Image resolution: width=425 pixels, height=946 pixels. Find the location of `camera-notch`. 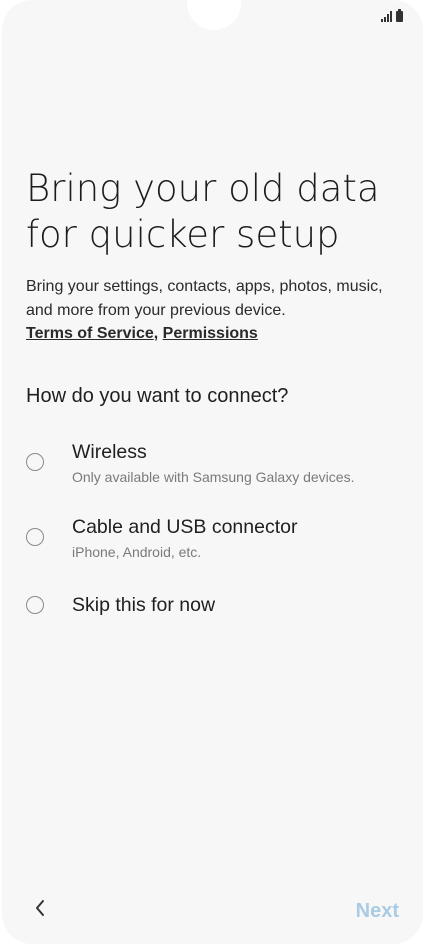

camera-notch is located at coordinates (214, 15).